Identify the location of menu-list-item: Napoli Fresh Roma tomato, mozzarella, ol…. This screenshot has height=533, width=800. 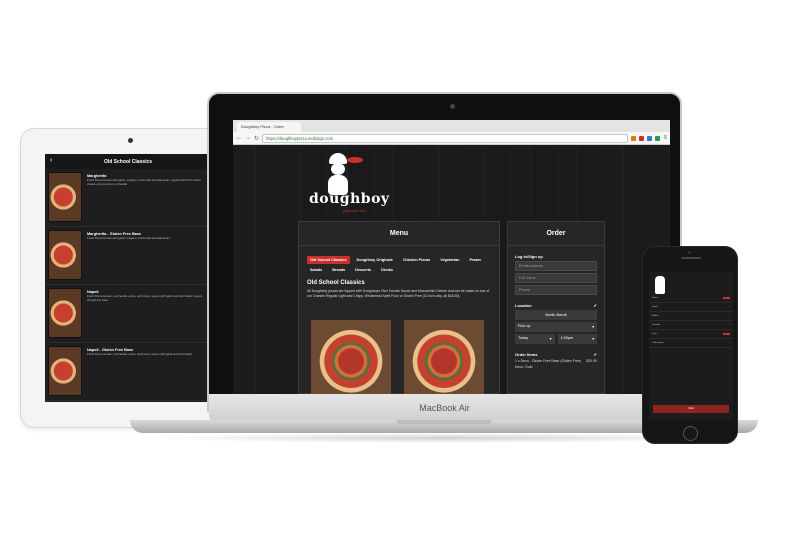
(128, 314).